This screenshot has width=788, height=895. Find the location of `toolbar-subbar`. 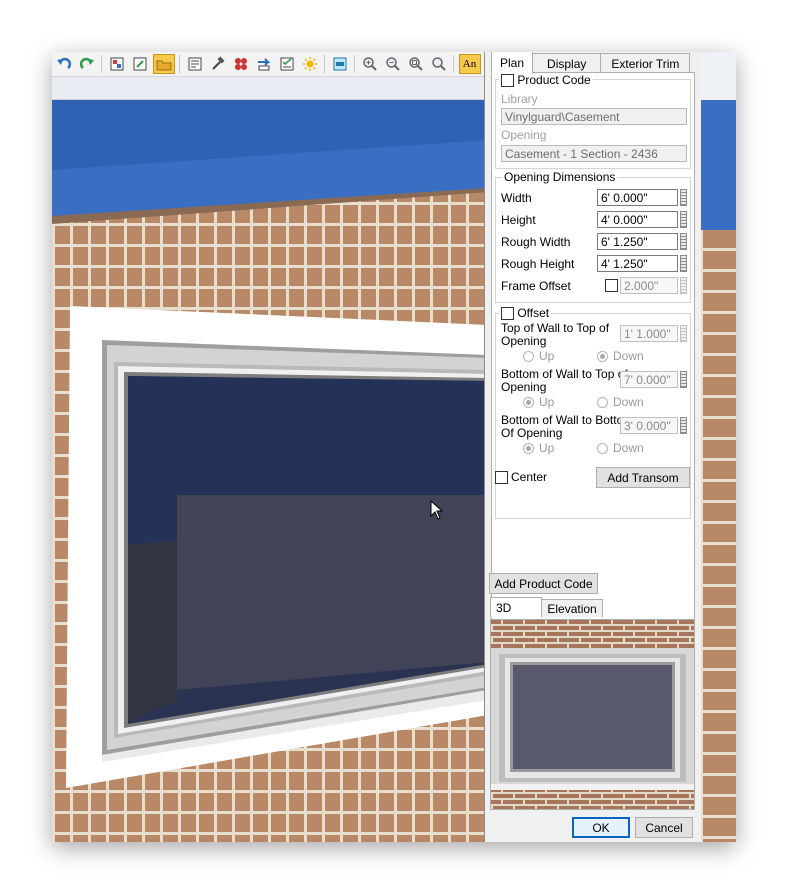

toolbar-subbar is located at coordinates (270, 88).